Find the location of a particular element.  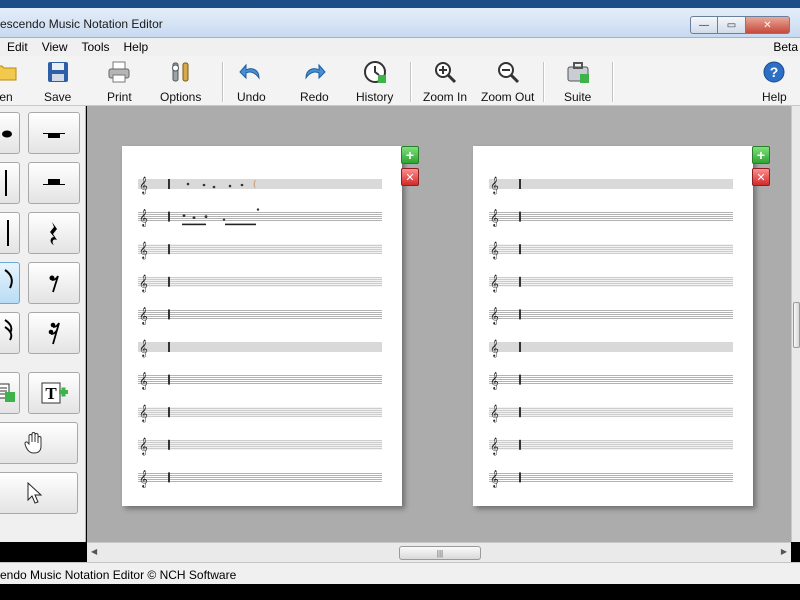

suite-button: Suite is located at coordinates (577, 82).